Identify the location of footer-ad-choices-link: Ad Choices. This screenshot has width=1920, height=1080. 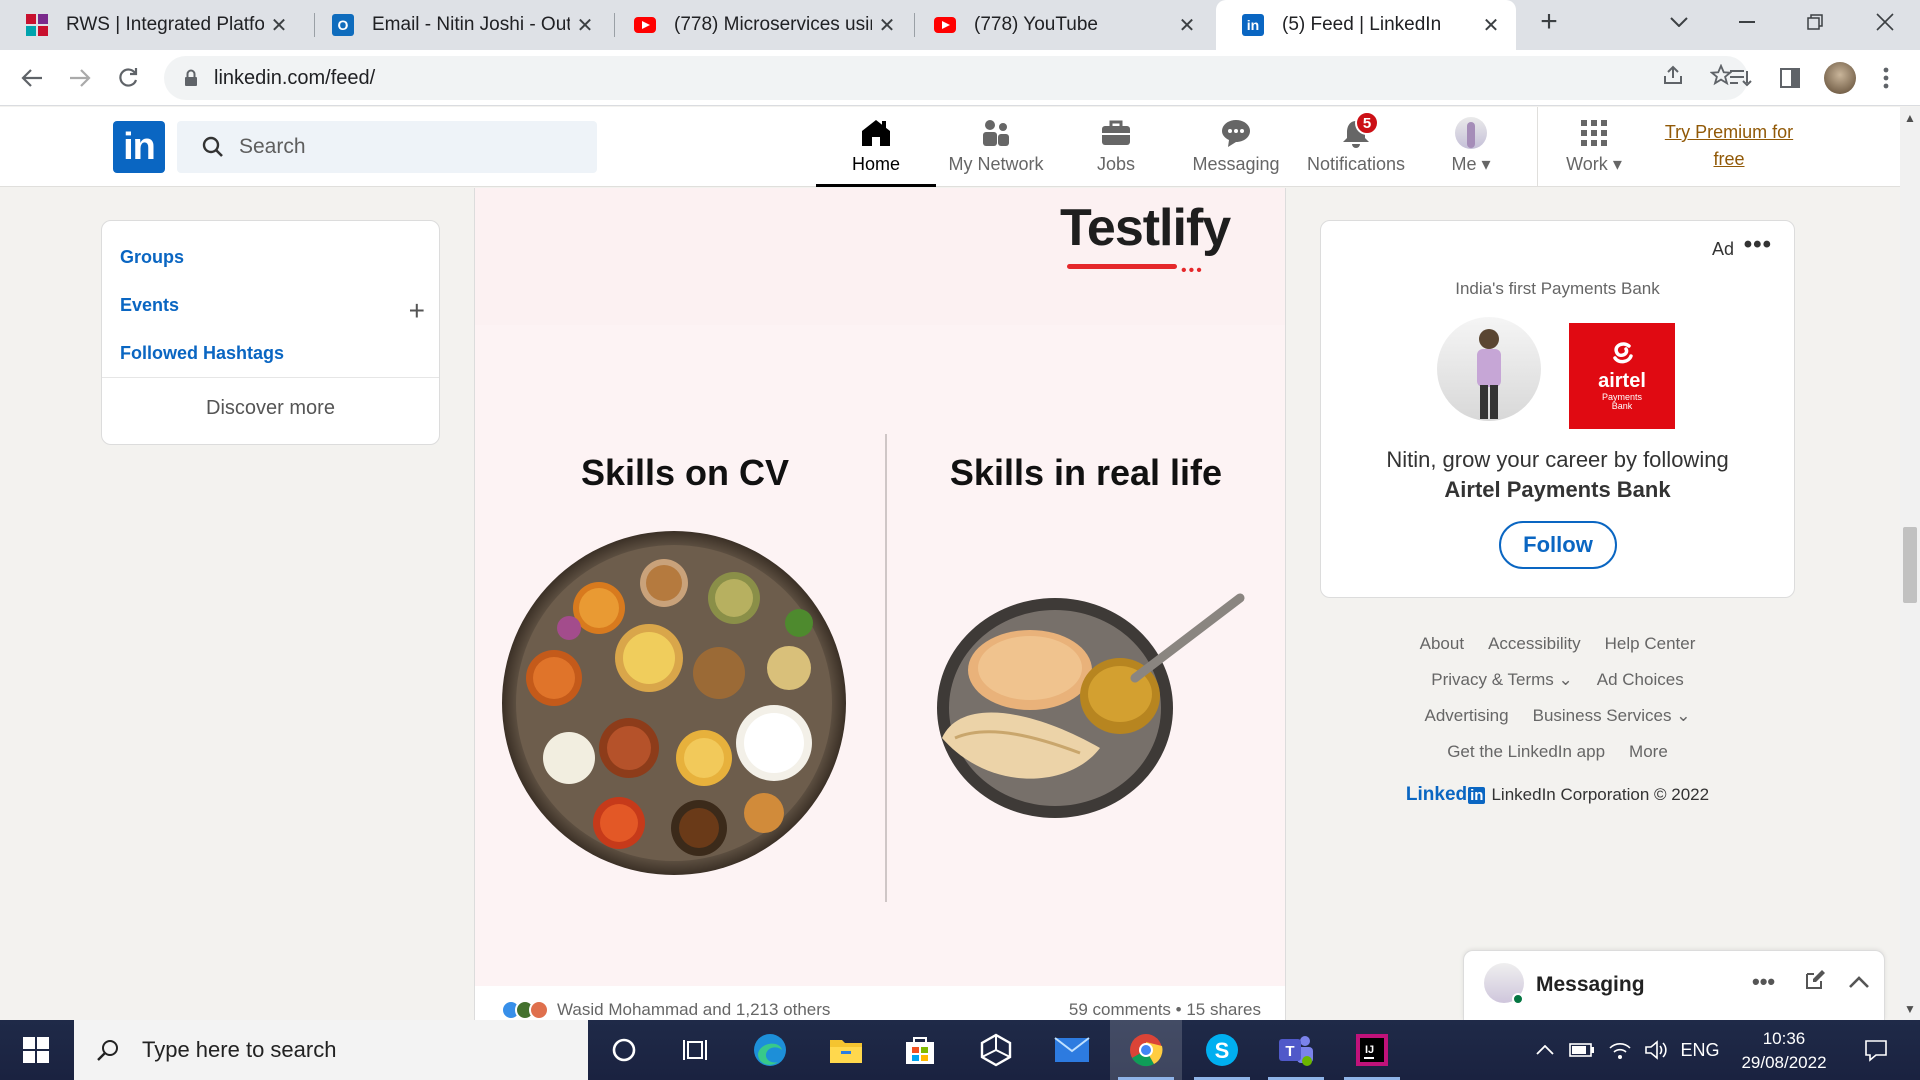
(1640, 680).